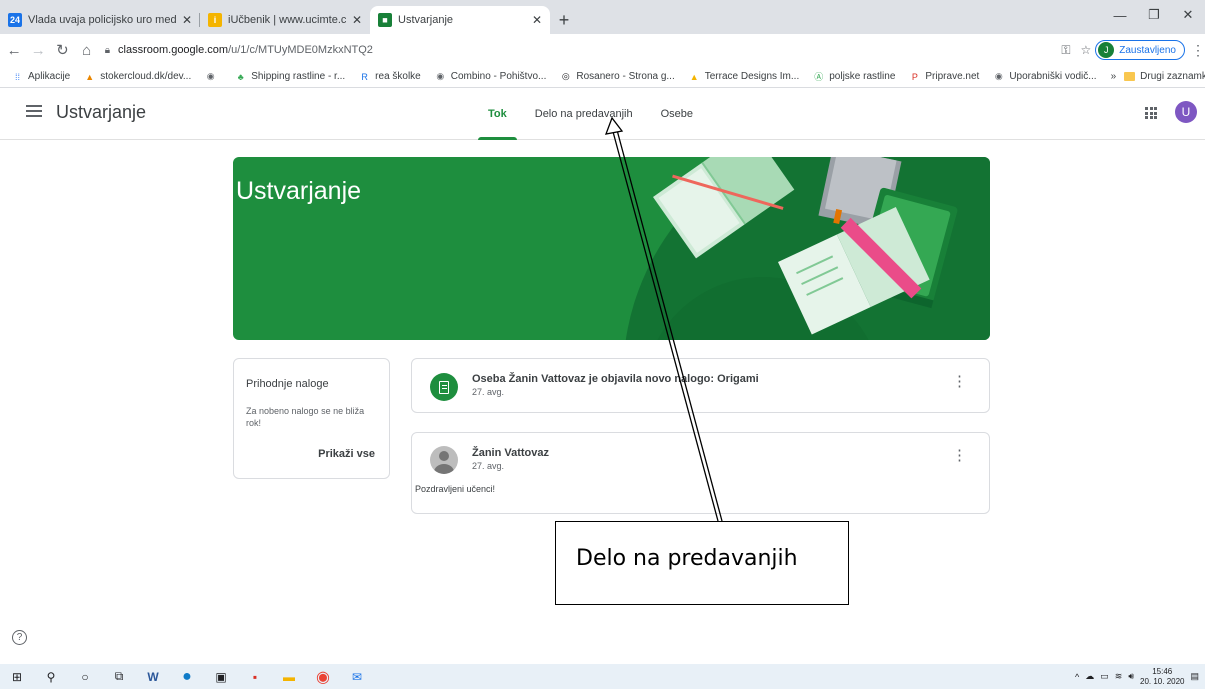 This screenshot has height=689, width=1205. I want to click on notifications-icon: ▤, so click(1194, 676).